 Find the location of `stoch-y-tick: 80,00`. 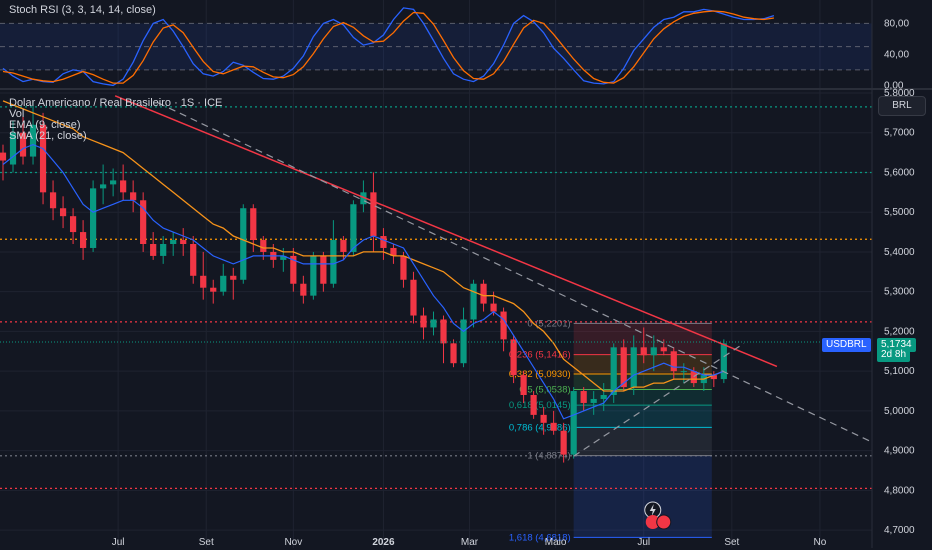

stoch-y-tick: 80,00 is located at coordinates (896, 23).